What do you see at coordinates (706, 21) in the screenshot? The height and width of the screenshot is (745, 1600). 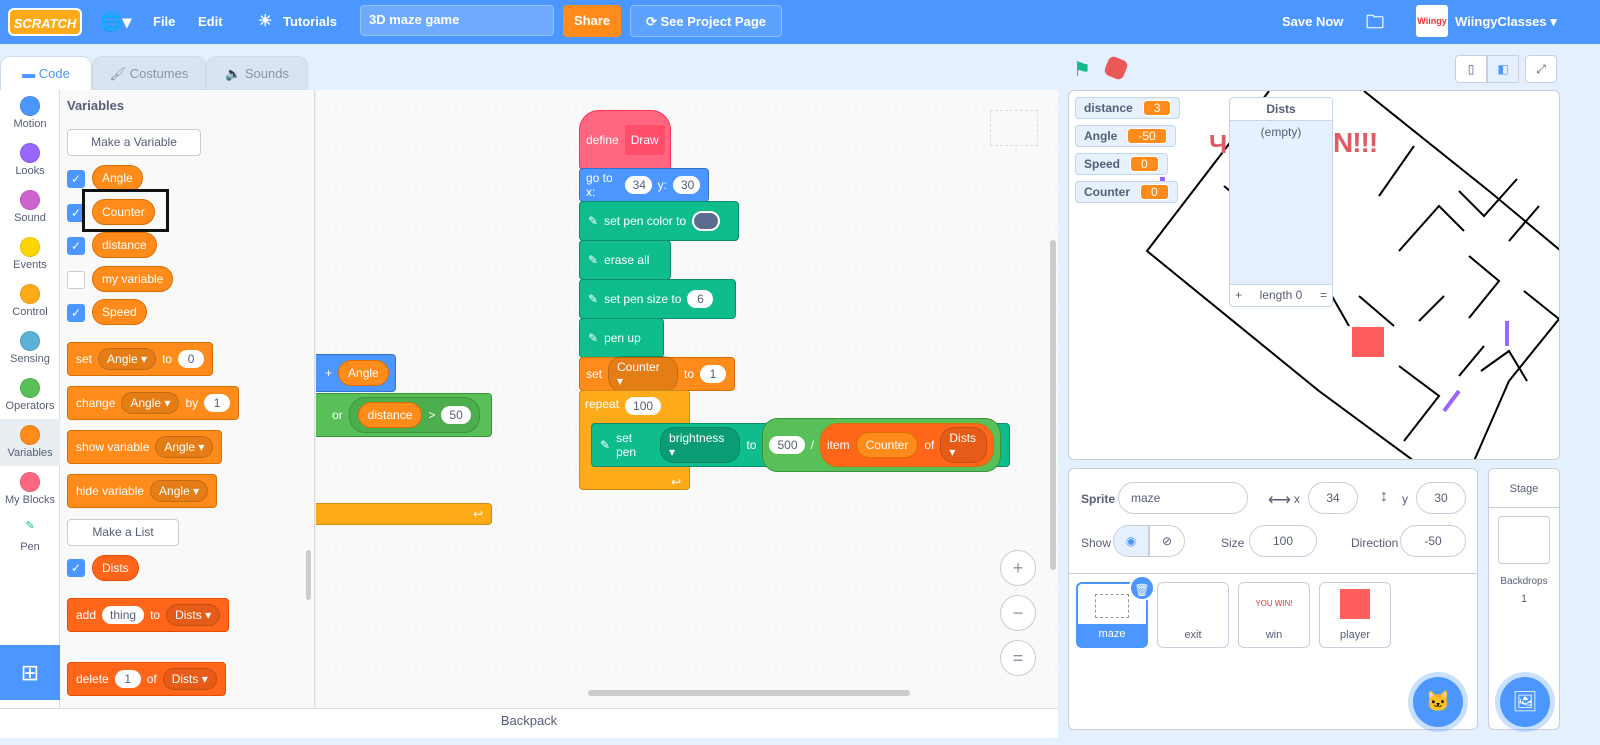 I see `see-project-page-button: ⟳ See Project Page` at bounding box center [706, 21].